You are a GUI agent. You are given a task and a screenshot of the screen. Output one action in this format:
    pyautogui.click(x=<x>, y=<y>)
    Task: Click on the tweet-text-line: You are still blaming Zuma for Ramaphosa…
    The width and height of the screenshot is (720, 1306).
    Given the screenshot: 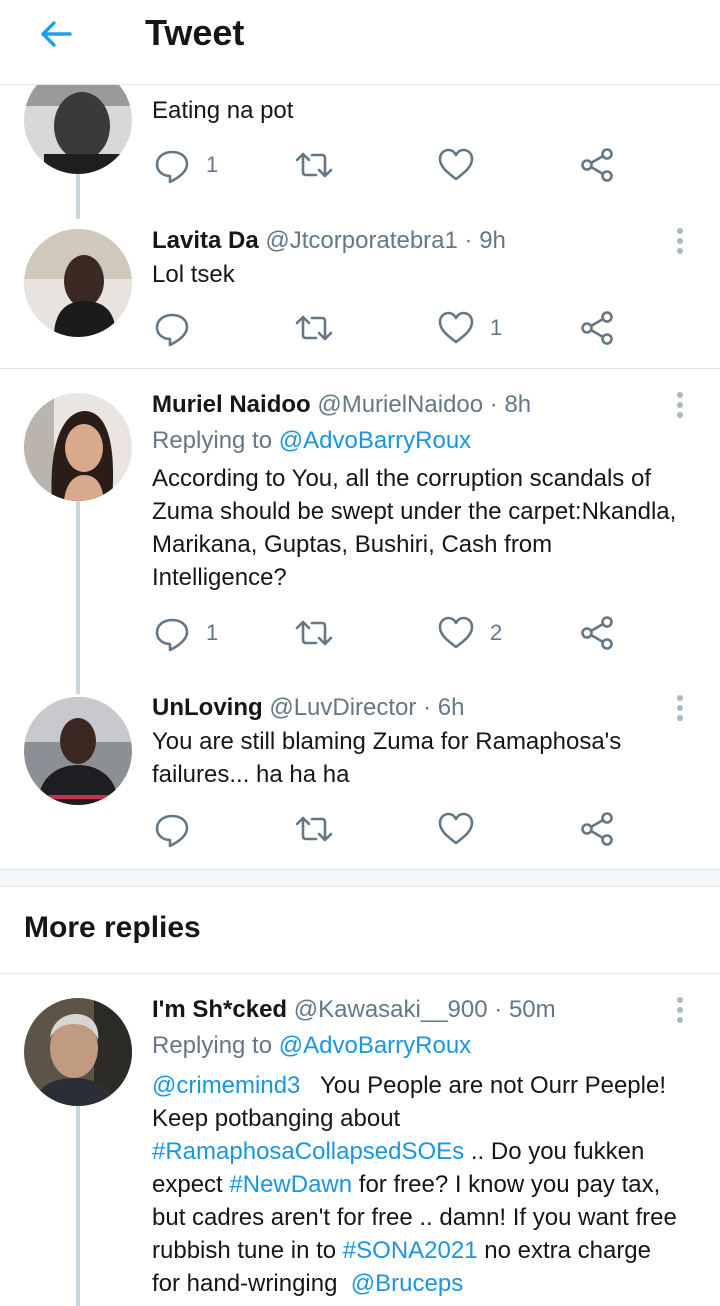 What is the action you would take?
    pyautogui.click(x=387, y=741)
    